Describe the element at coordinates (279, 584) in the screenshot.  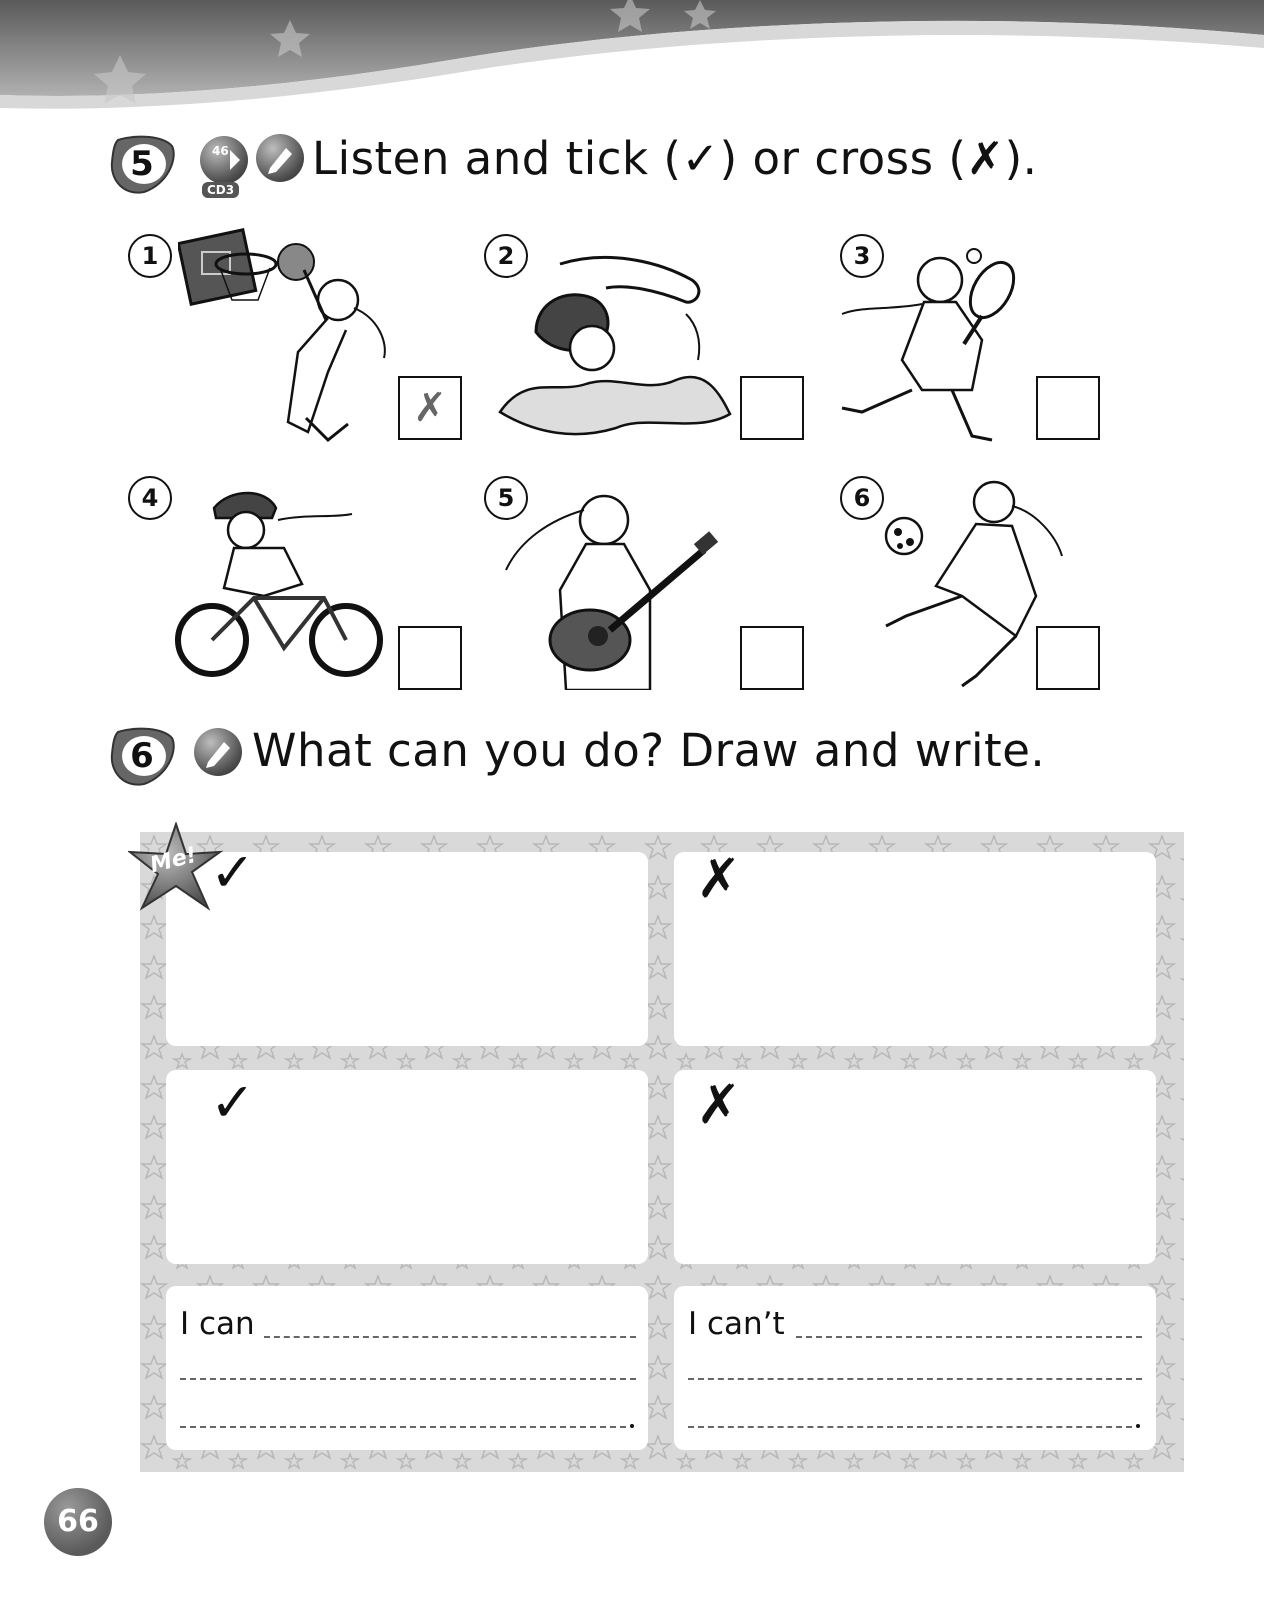
I see `cycling-illustration` at that location.